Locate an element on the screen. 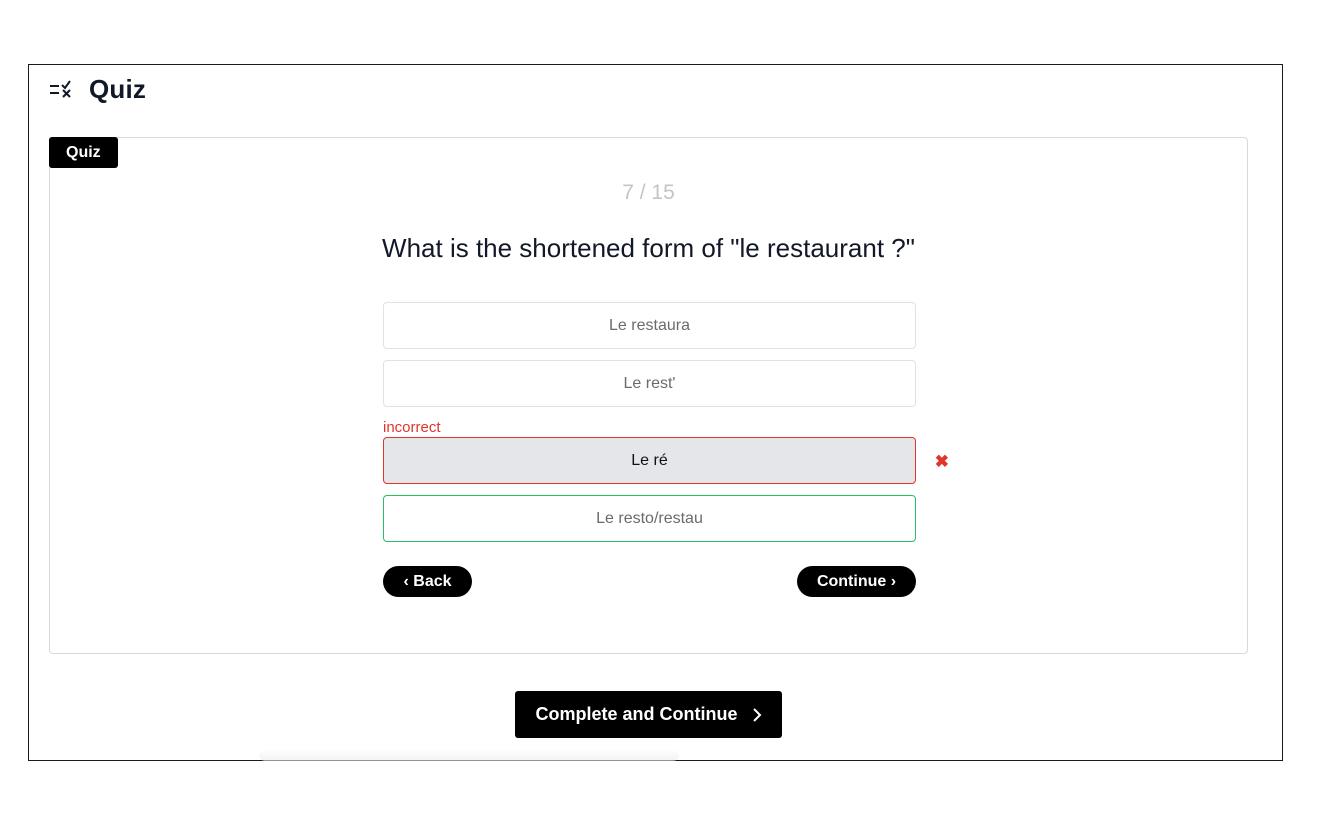 The width and height of the screenshot is (1326, 833). back-button: ‹ Back is located at coordinates (427, 581).